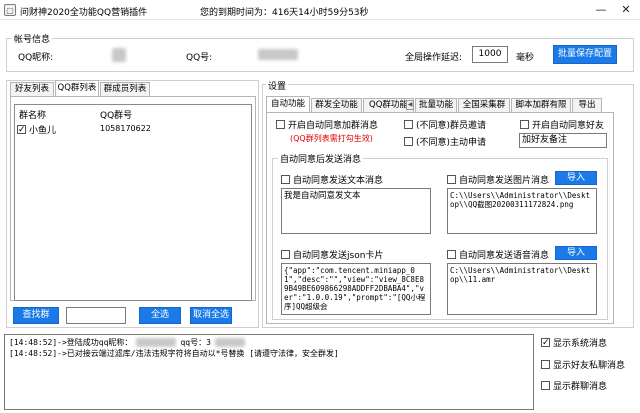  I want to click on global-delay-label: 全局操作延迟:, so click(434, 58).